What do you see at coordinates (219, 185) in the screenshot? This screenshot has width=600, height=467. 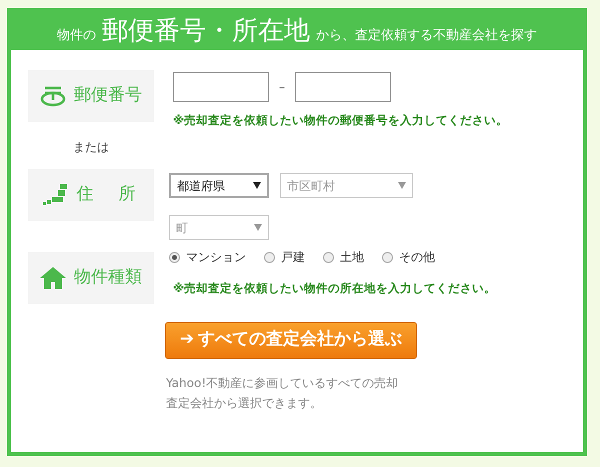 I see `dropdown: 都道府県` at bounding box center [219, 185].